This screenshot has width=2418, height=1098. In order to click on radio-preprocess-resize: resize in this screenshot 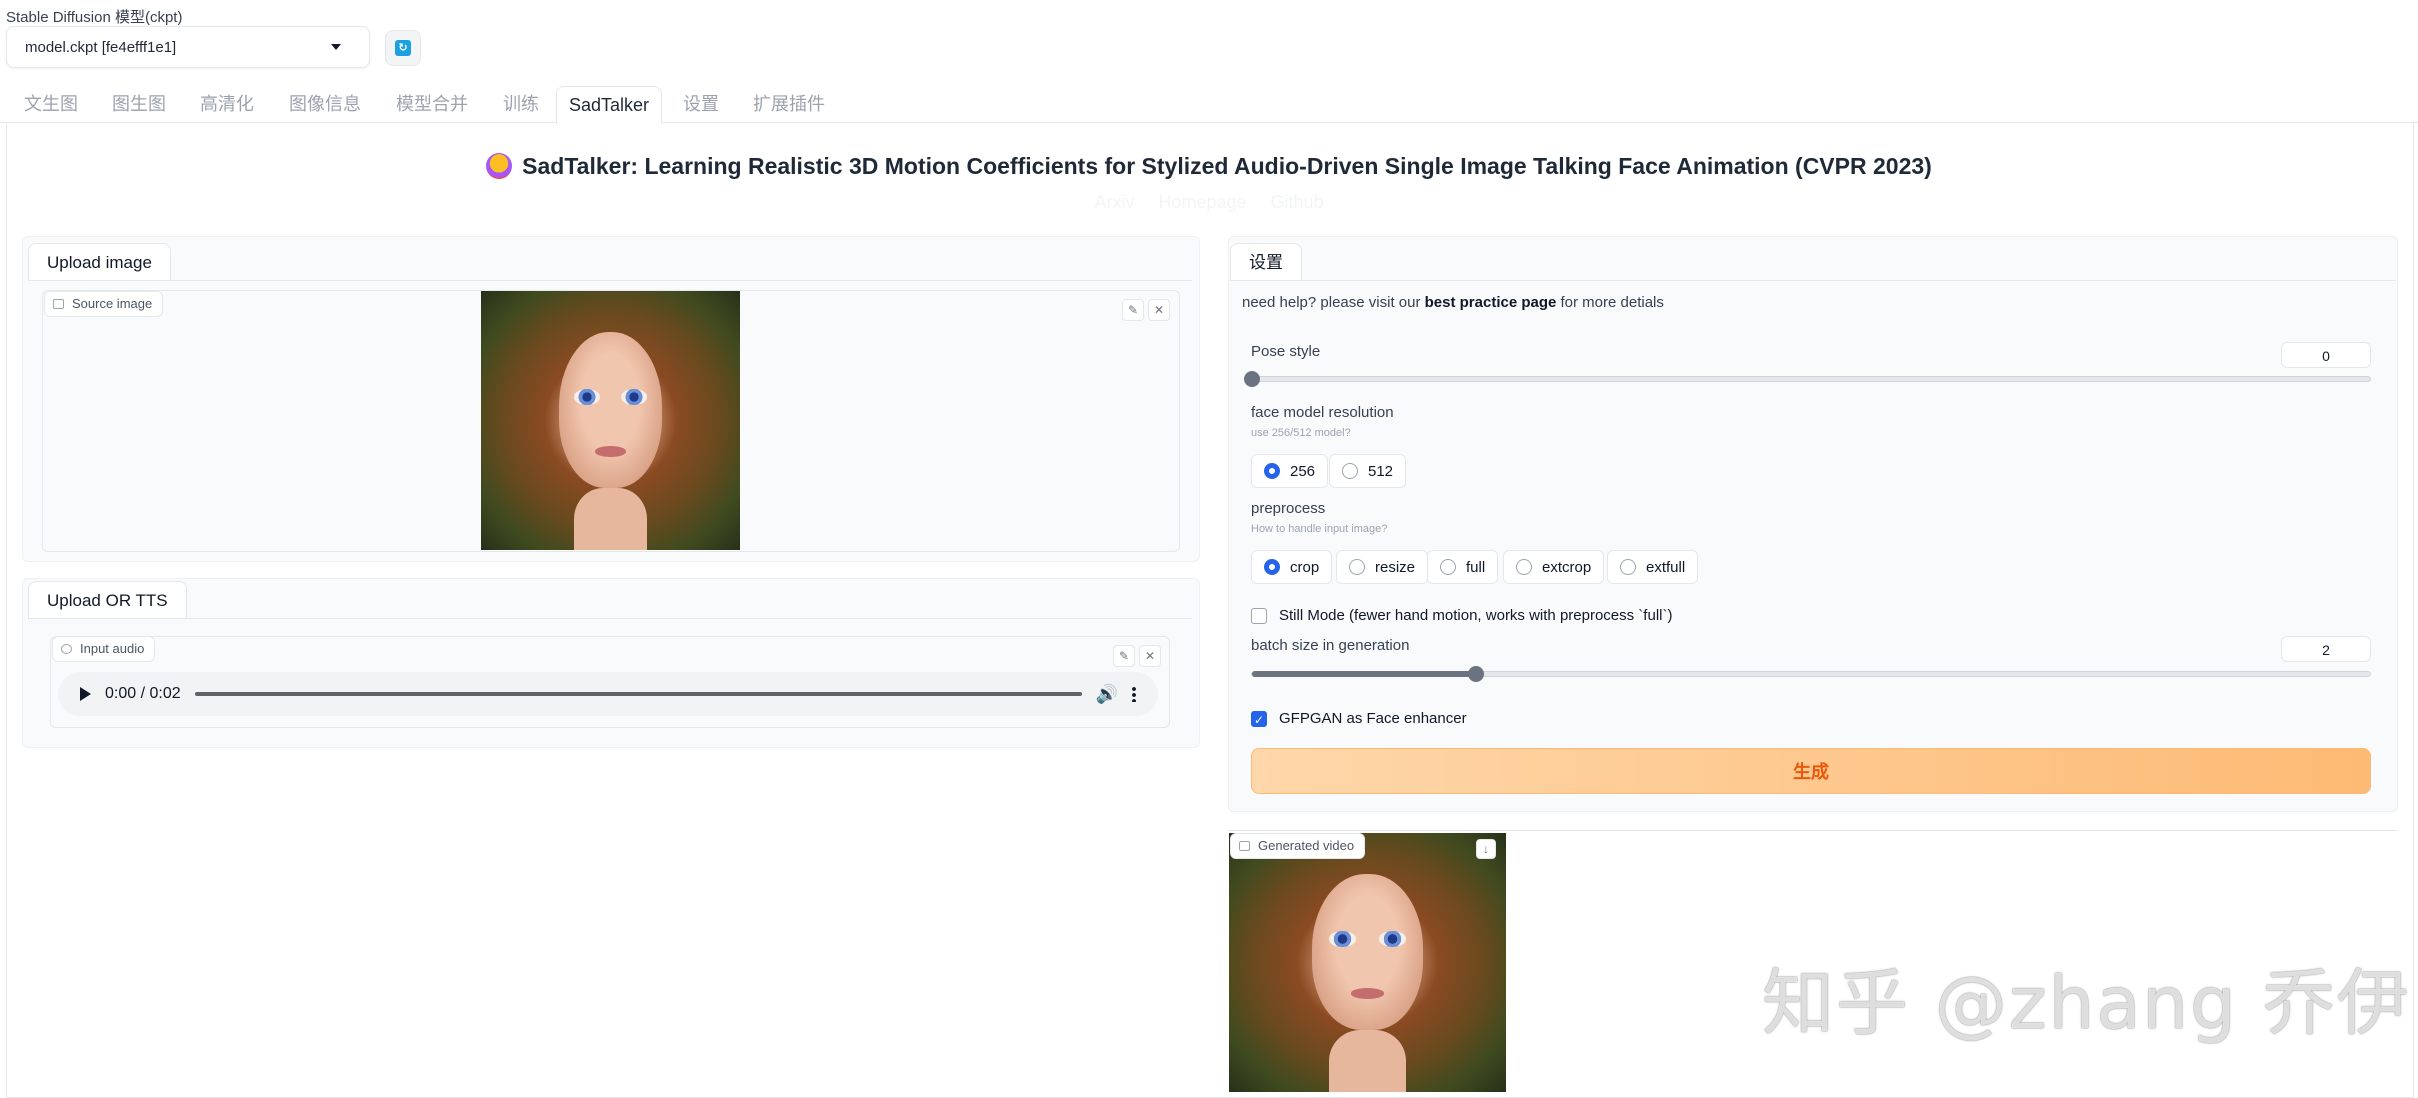, I will do `click(1382, 567)`.